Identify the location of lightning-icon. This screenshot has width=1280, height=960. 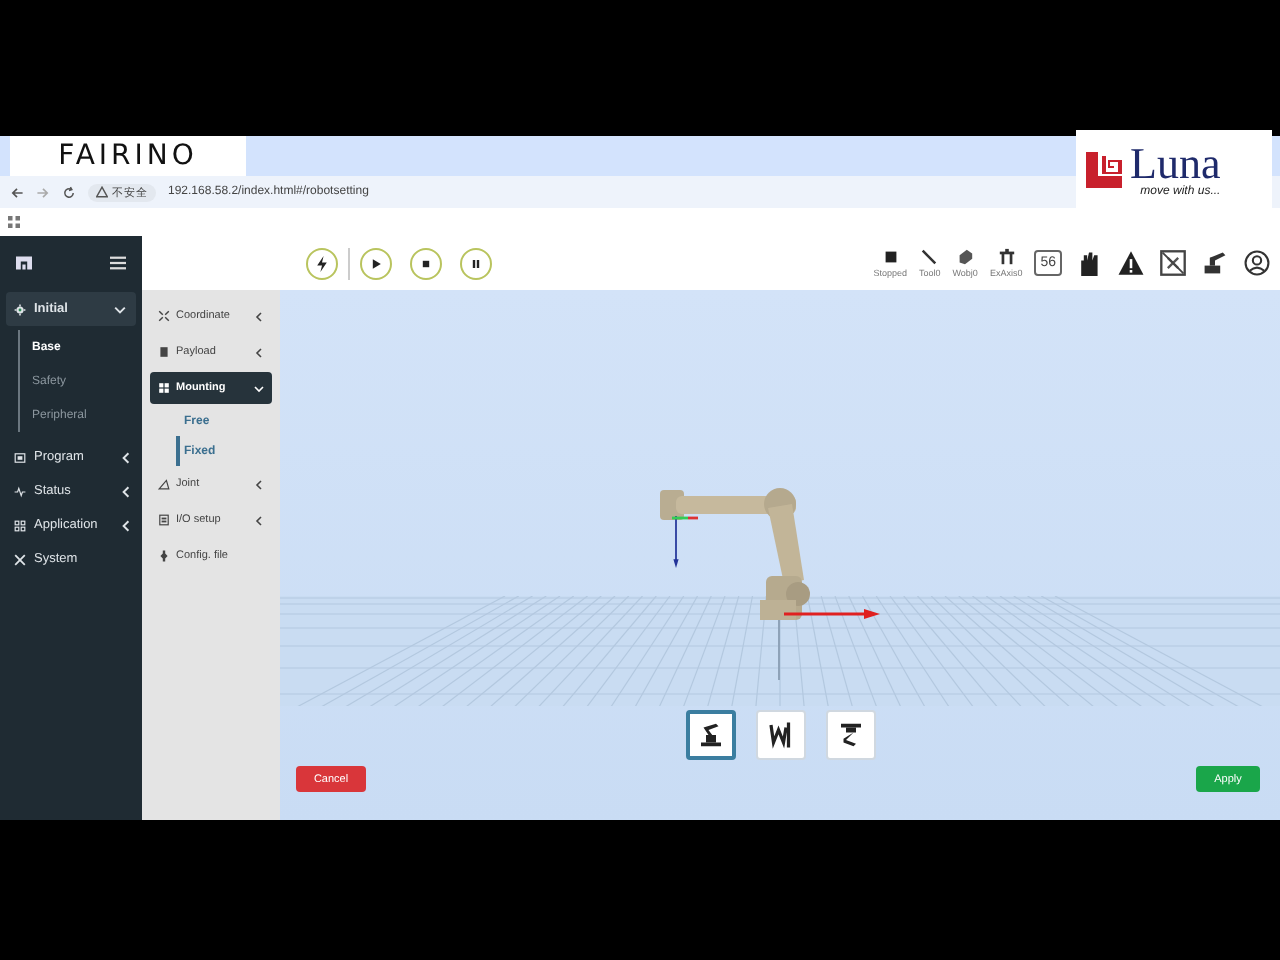
(322, 263).